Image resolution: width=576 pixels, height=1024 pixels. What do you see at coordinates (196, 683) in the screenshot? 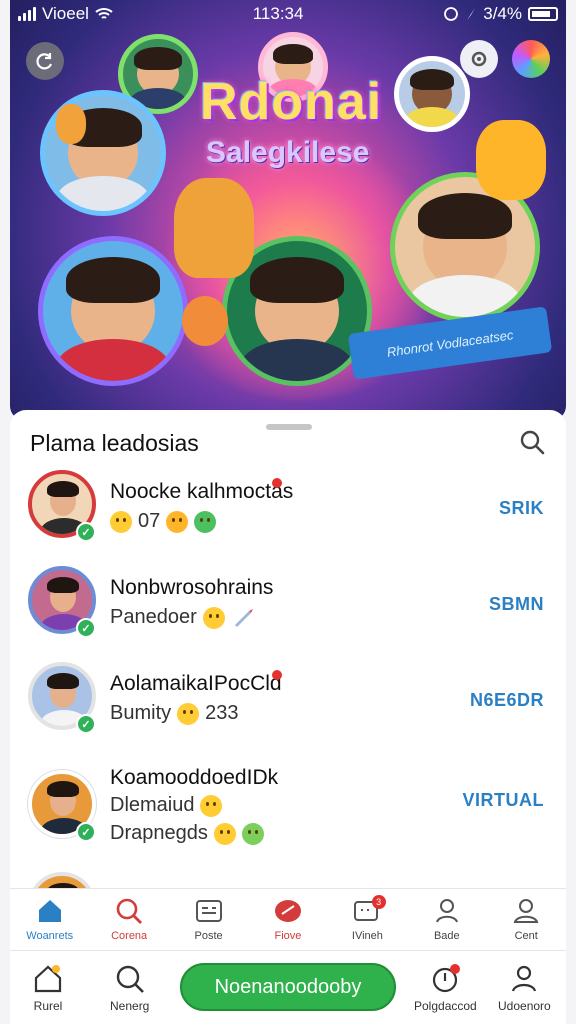
I see `contact-name: AolamaikaIPocCld` at bounding box center [196, 683].